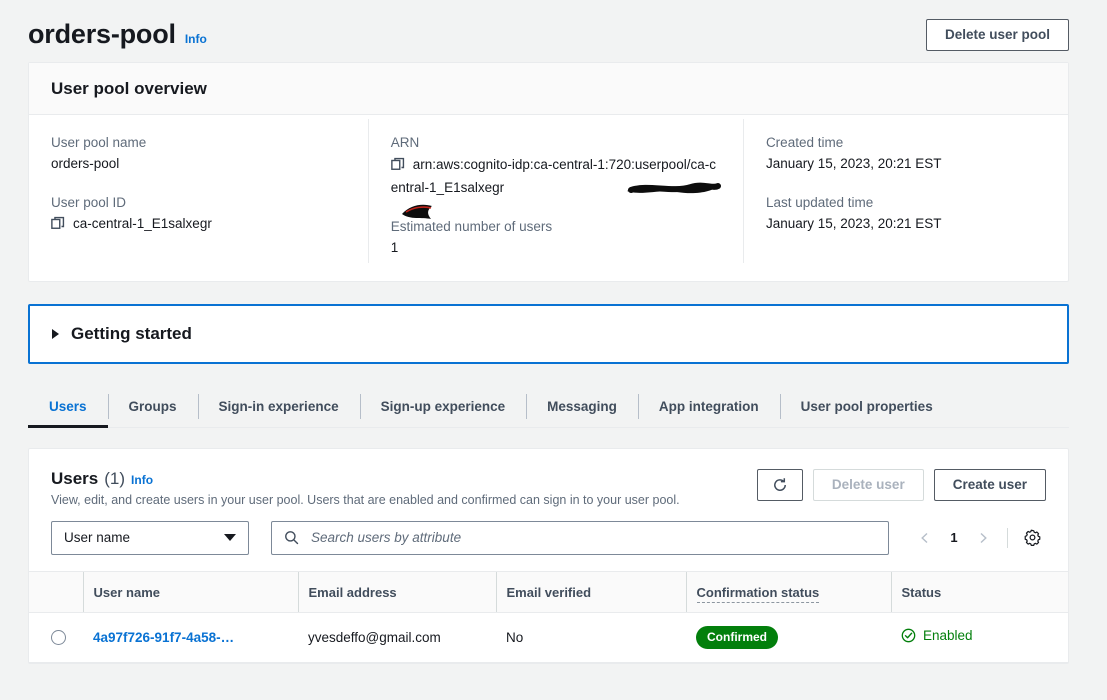 This screenshot has width=1107, height=700. Describe the element at coordinates (548, 333) in the screenshot. I see `getting-started-section: Getting started` at that location.